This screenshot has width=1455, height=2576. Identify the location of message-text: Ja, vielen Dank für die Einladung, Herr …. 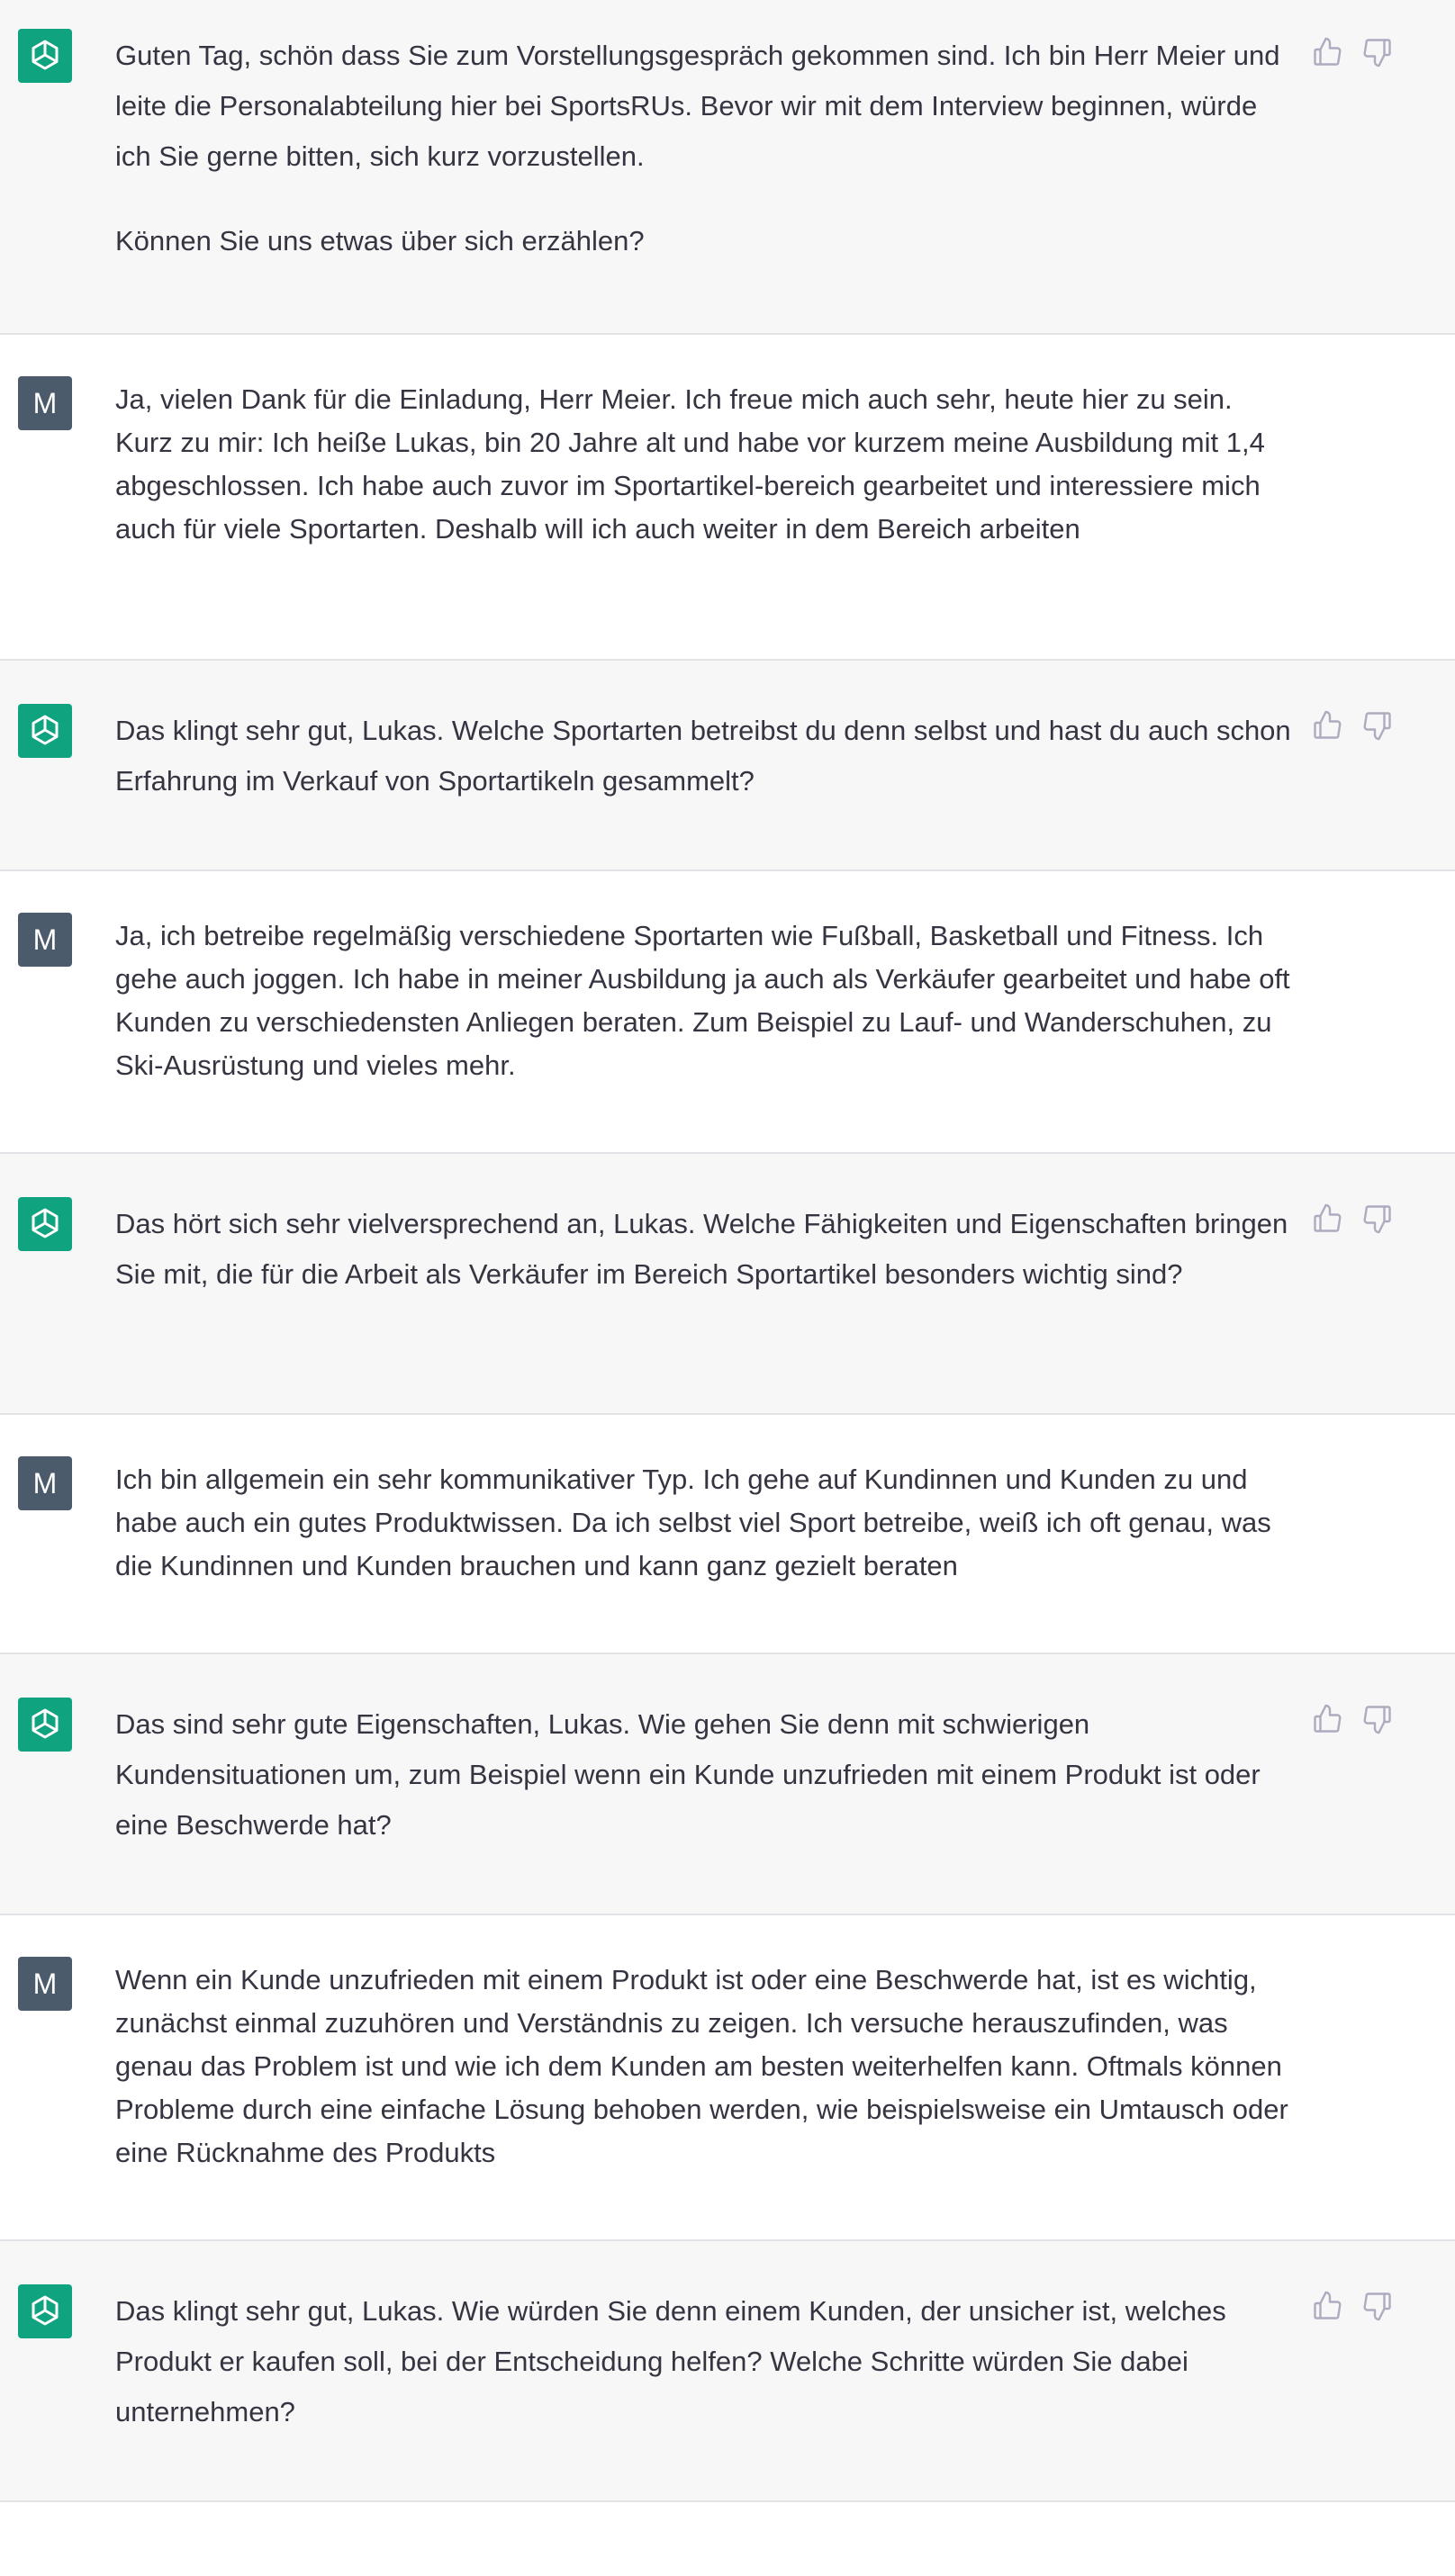
(705, 464).